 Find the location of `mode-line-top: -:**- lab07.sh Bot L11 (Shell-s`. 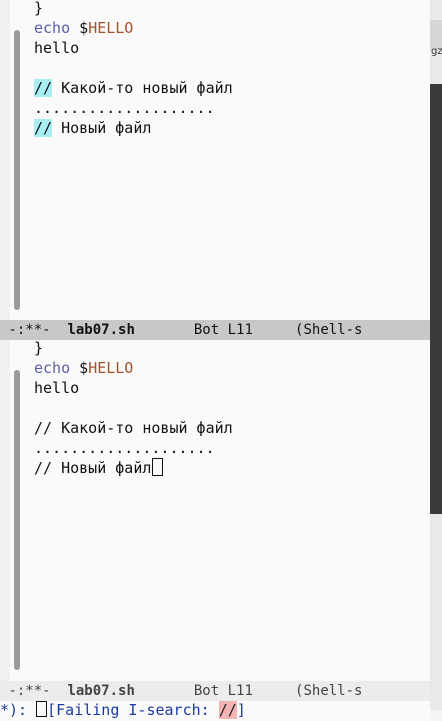

mode-line-top: -:**- lab07.sh Bot L11 (Shell-s is located at coordinates (215, 330).